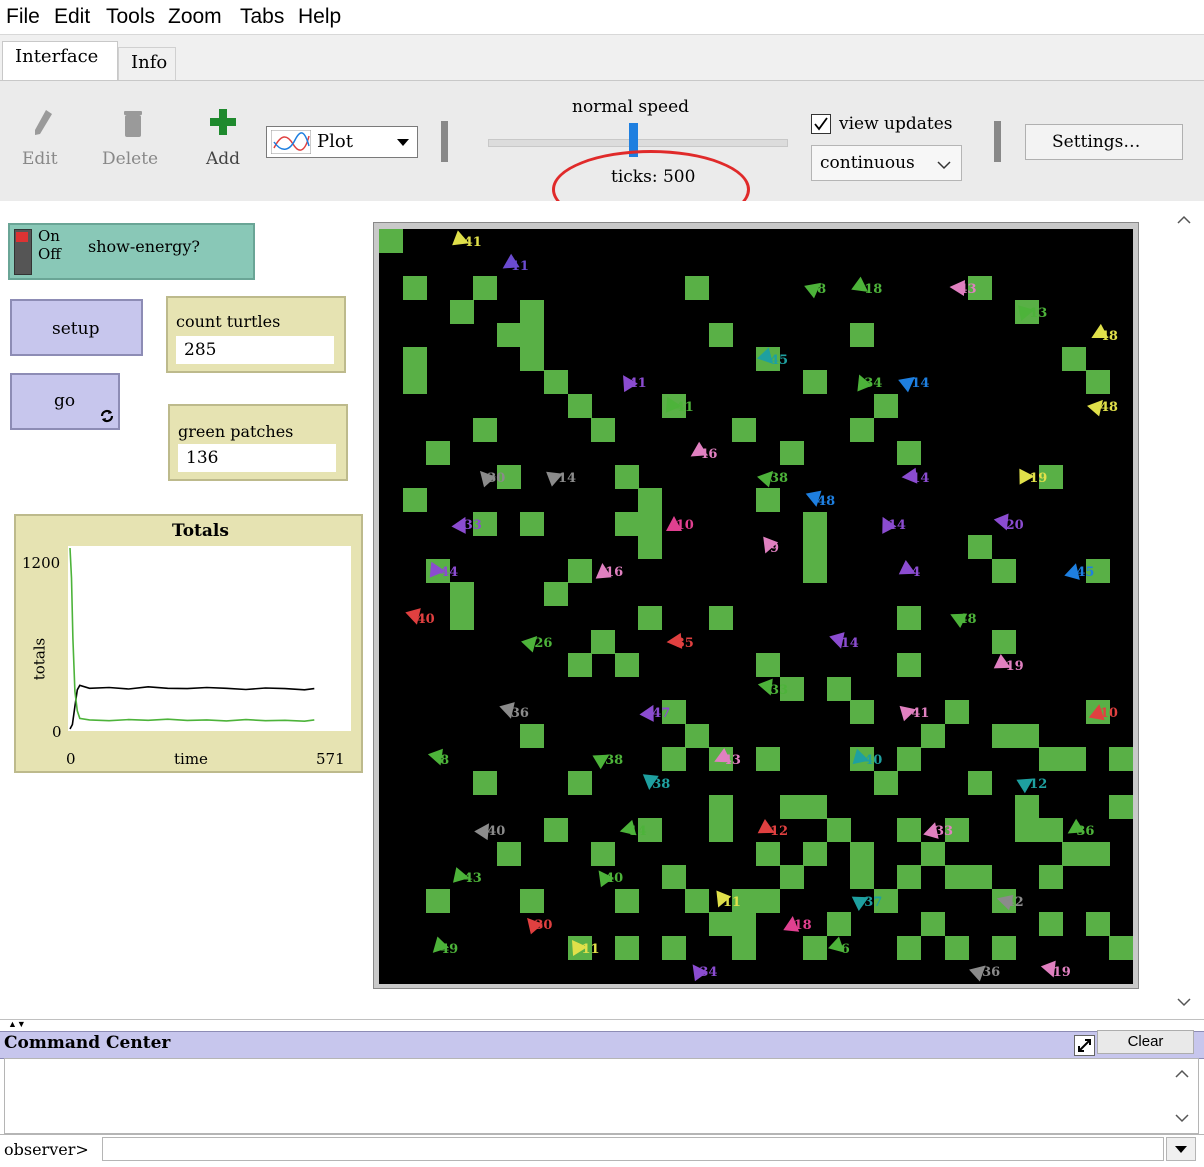 This screenshot has height=1167, width=1204. What do you see at coordinates (614, 572) in the screenshot?
I see `turtle-label: 16` at bounding box center [614, 572].